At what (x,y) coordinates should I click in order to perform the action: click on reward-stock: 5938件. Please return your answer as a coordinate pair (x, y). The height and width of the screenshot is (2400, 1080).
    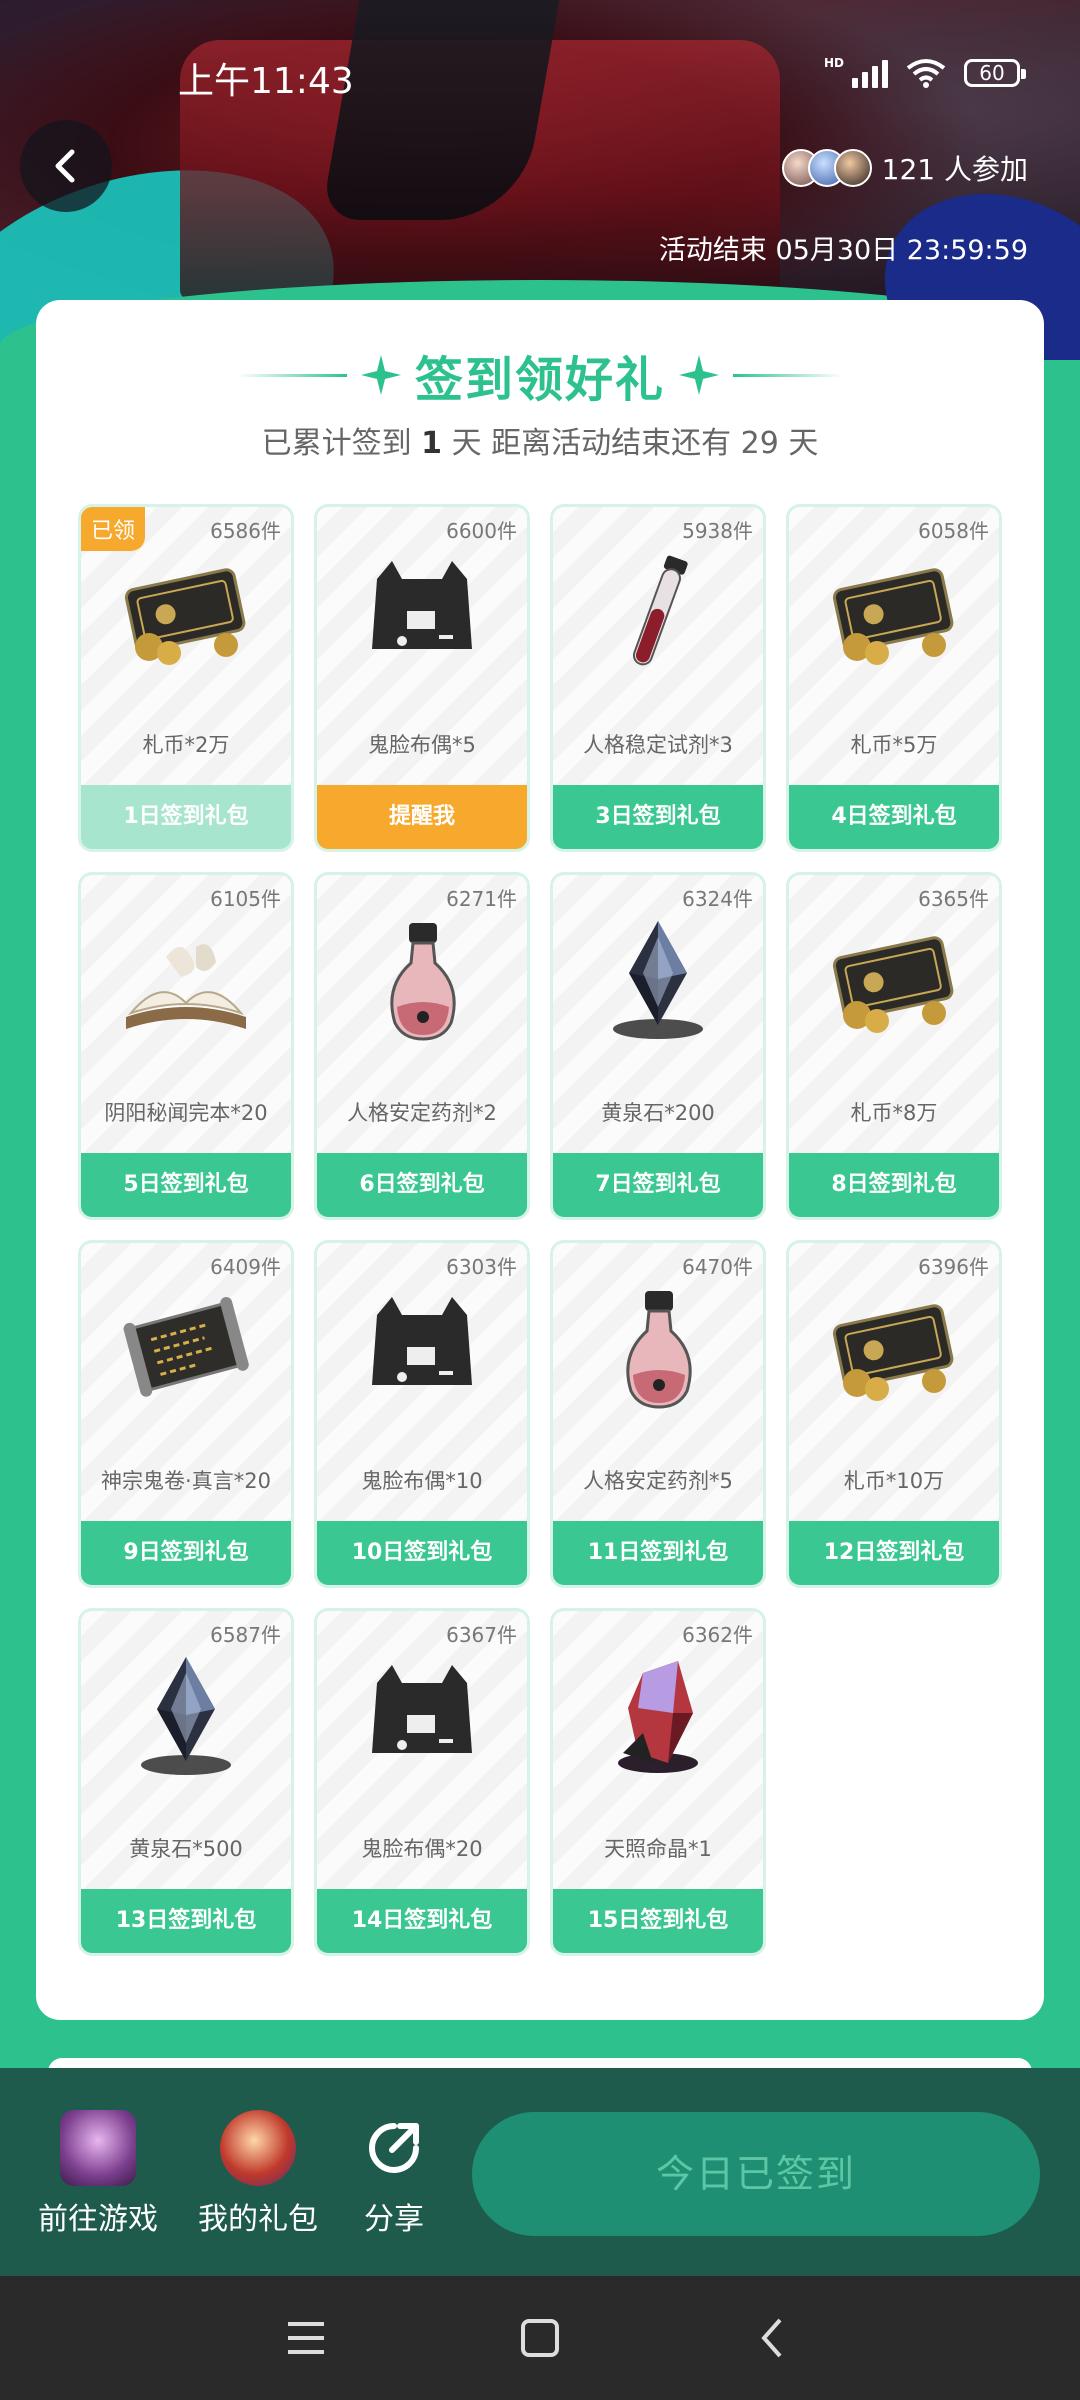
    Looking at the image, I should click on (717, 531).